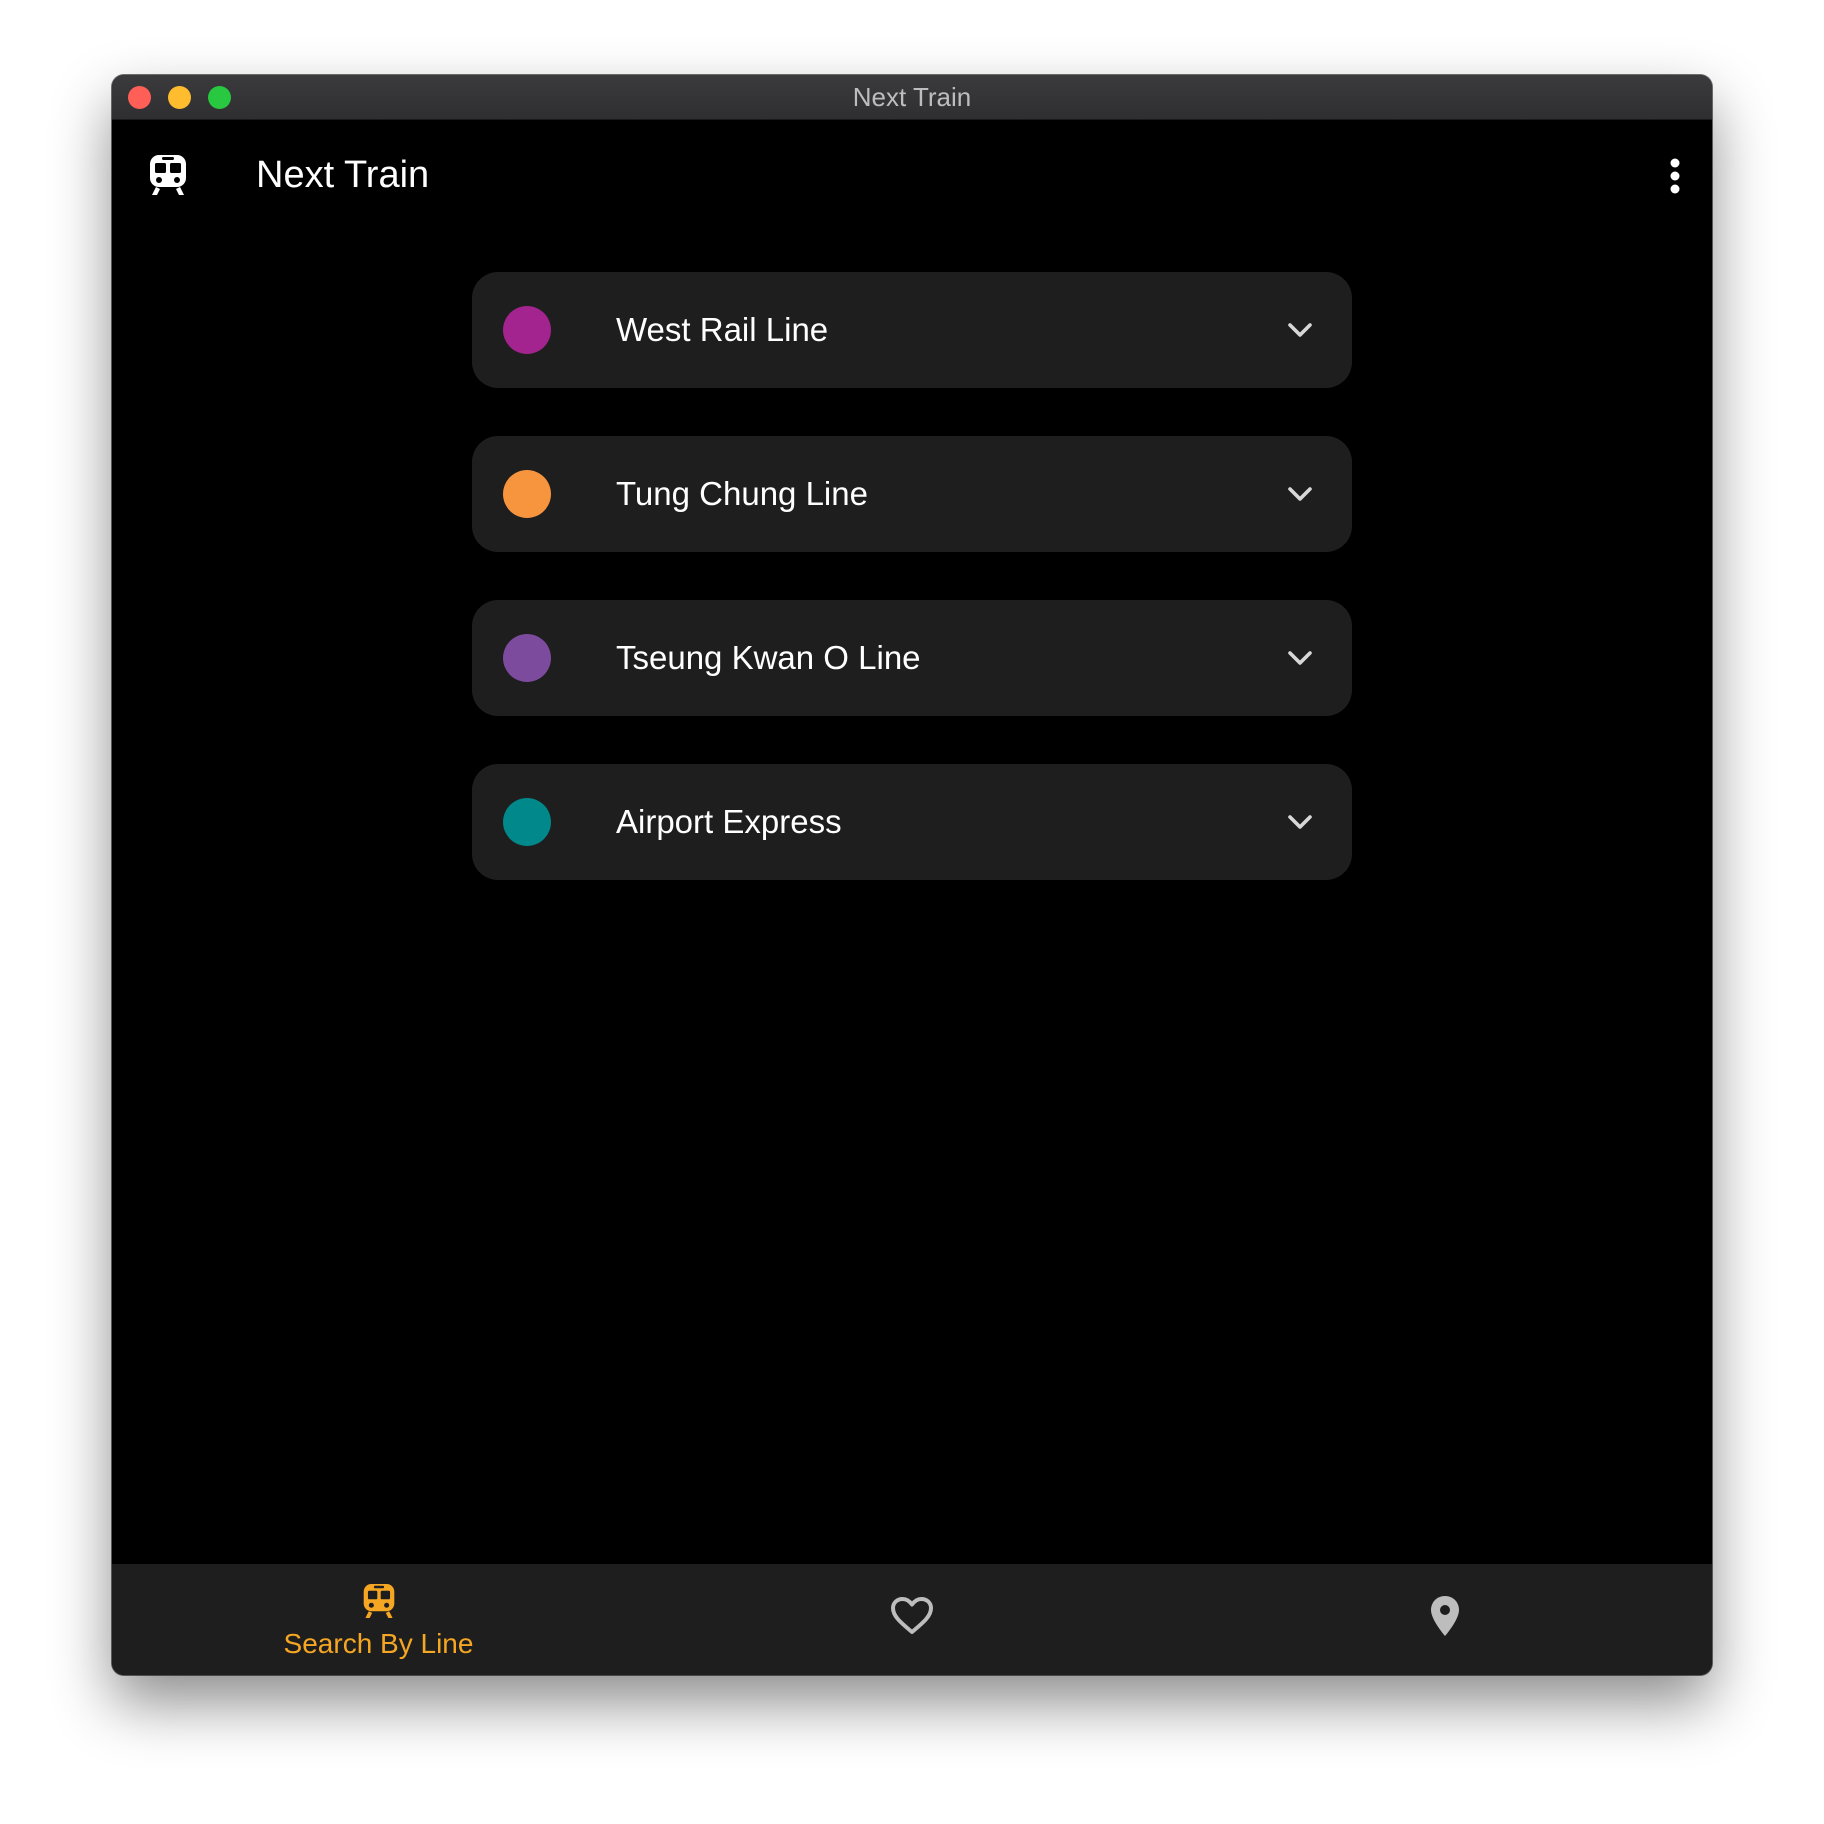  What do you see at coordinates (378, 1643) in the screenshot?
I see `nav-label: Search By Line` at bounding box center [378, 1643].